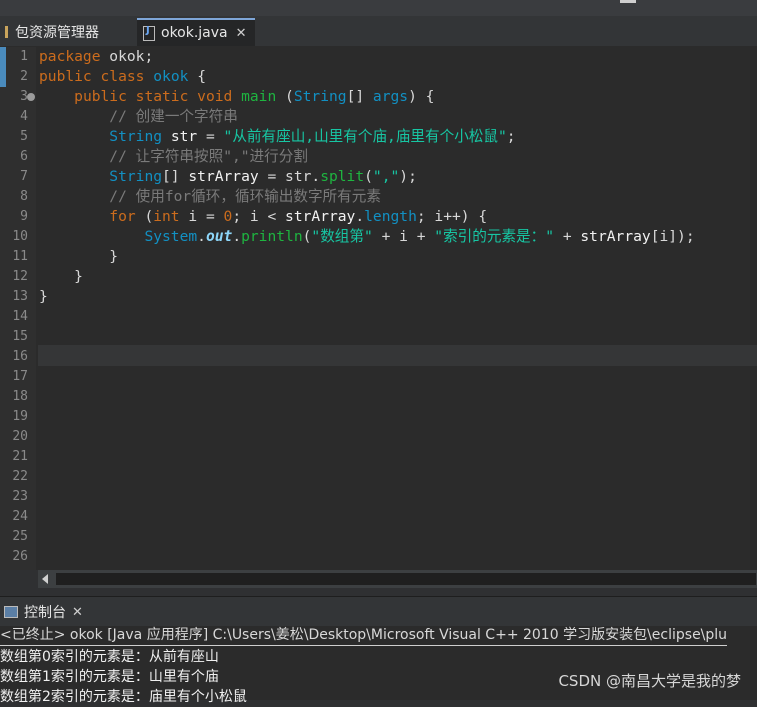 The image size is (757, 707). Describe the element at coordinates (45, 579) in the screenshot. I see `scroll-left-arrow-icon` at that location.